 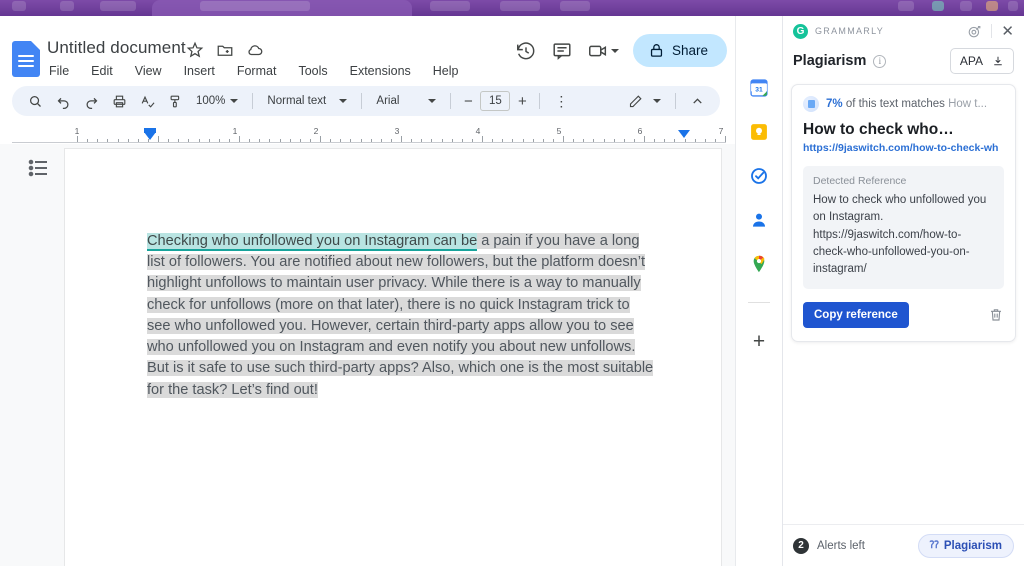 What do you see at coordinates (562, 51) in the screenshot?
I see `comment-icon` at bounding box center [562, 51].